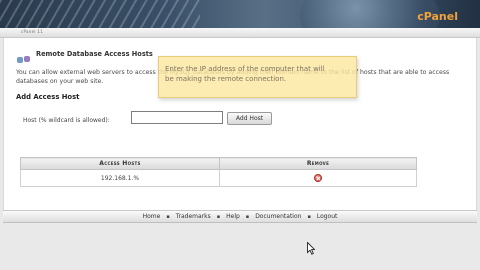 The height and width of the screenshot is (270, 480). I want to click on host-input, so click(177, 117).